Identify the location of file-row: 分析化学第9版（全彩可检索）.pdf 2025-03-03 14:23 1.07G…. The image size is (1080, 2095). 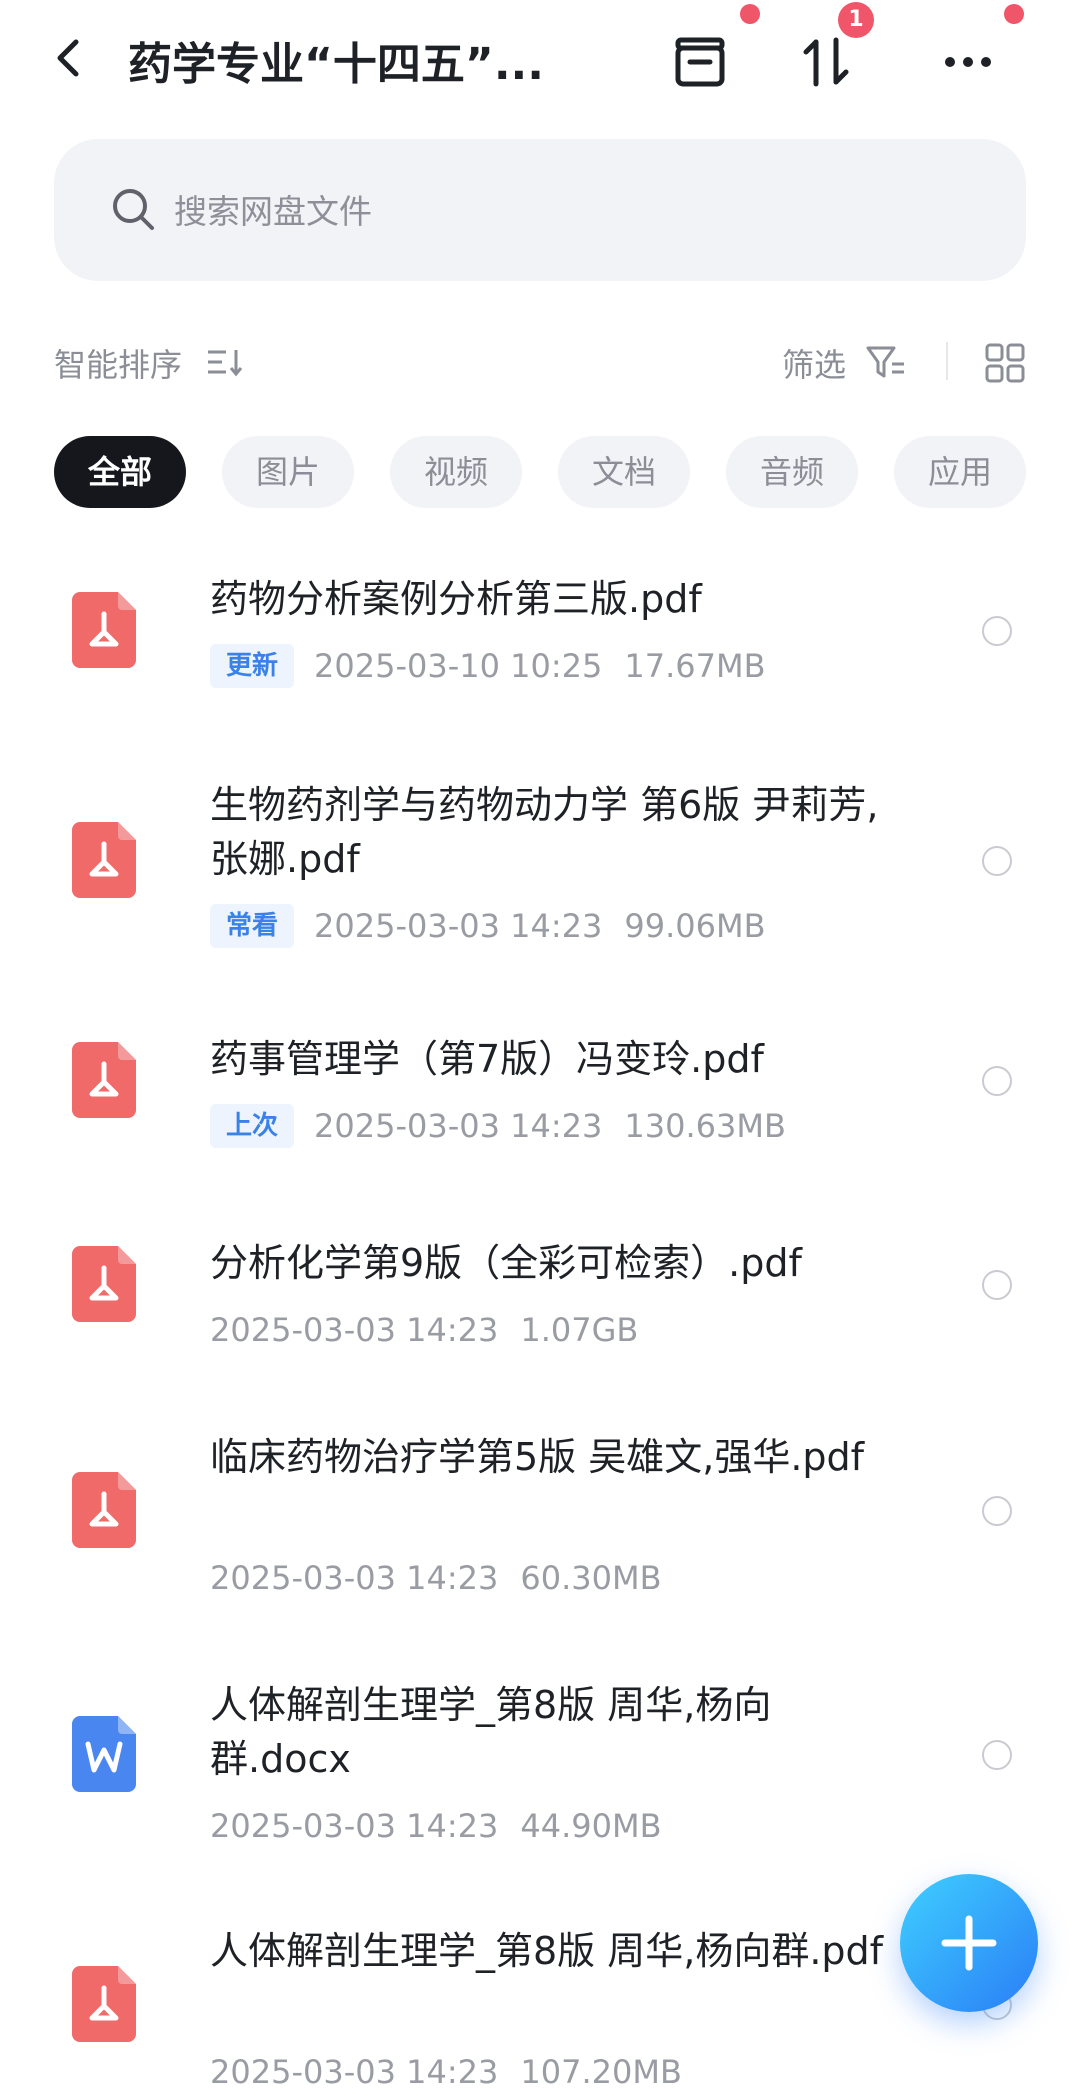
(540, 1294).